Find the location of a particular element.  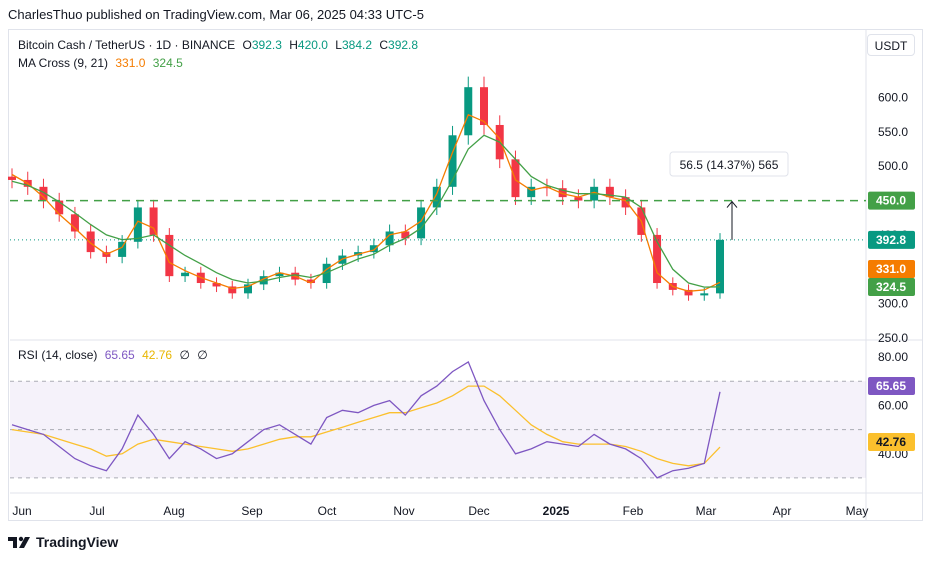

rsi-extra-1: ∅ is located at coordinates (184, 355).